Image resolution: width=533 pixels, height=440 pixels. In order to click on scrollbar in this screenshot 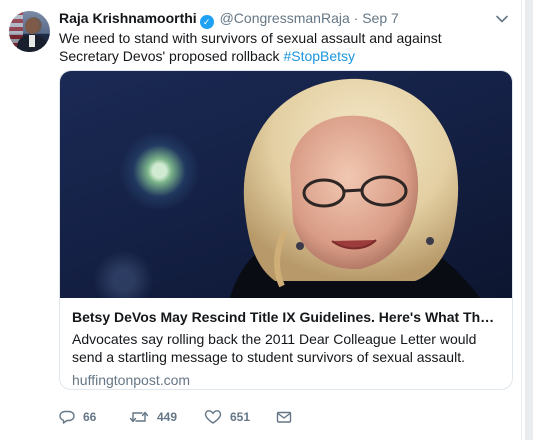, I will do `click(529, 220)`.